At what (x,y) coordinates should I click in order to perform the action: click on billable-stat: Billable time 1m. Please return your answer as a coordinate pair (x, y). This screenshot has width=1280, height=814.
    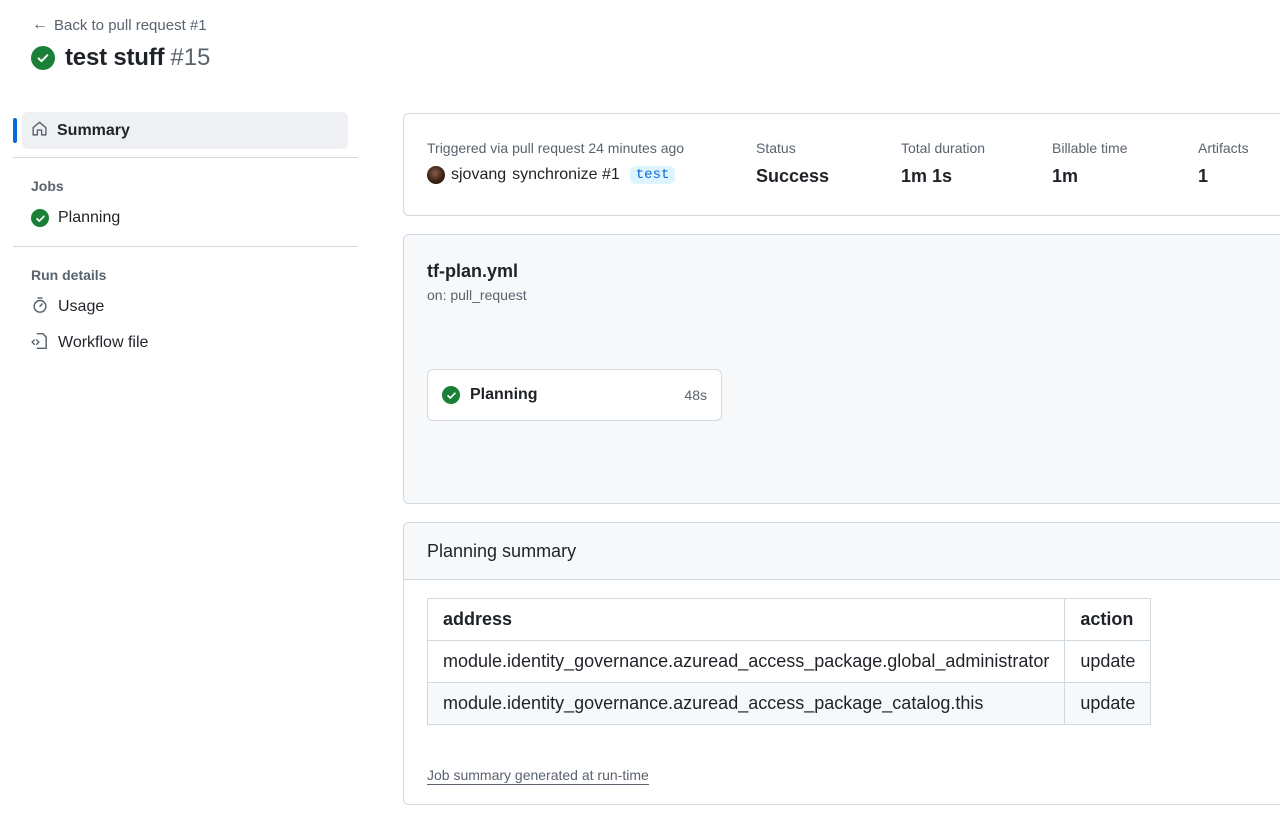
    Looking at the image, I should click on (1089, 163).